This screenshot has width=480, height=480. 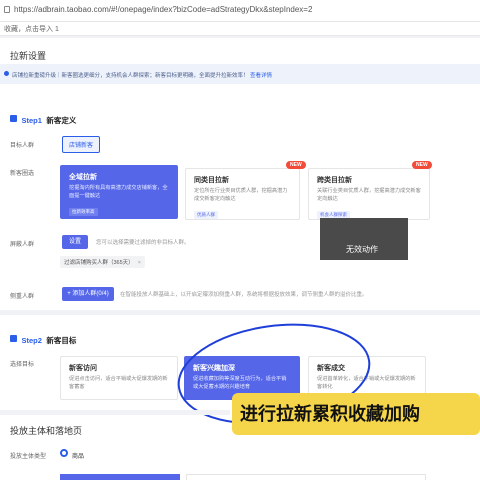 What do you see at coordinates (364, 239) in the screenshot?
I see `invalid-action-tooltip: 无效动作` at bounding box center [364, 239].